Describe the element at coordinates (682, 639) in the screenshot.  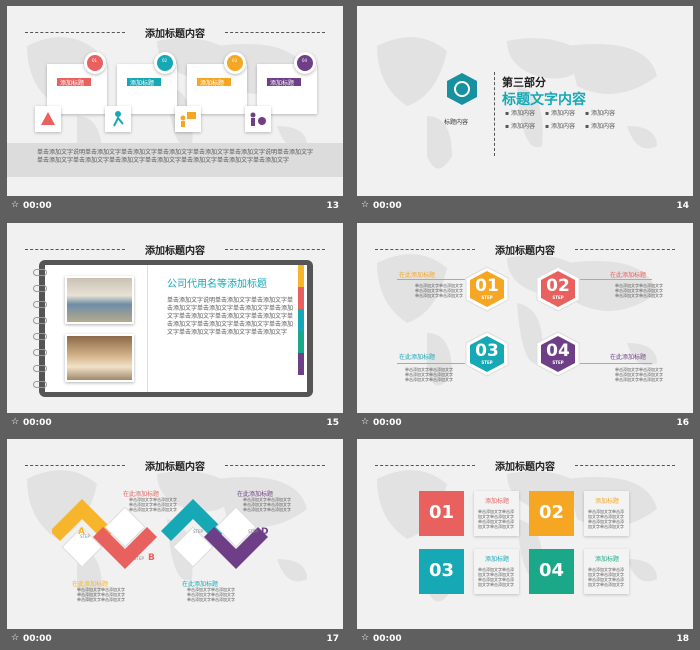
I see `slide-number: 18` at that location.